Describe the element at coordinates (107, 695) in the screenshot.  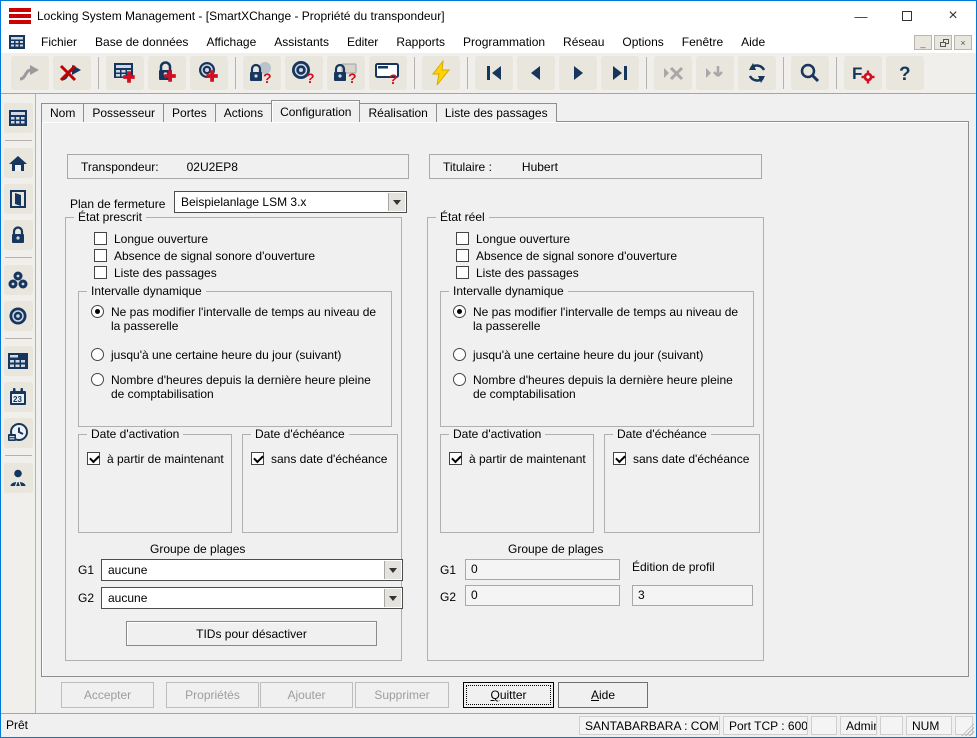
I see `accept-button: Accepter` at that location.